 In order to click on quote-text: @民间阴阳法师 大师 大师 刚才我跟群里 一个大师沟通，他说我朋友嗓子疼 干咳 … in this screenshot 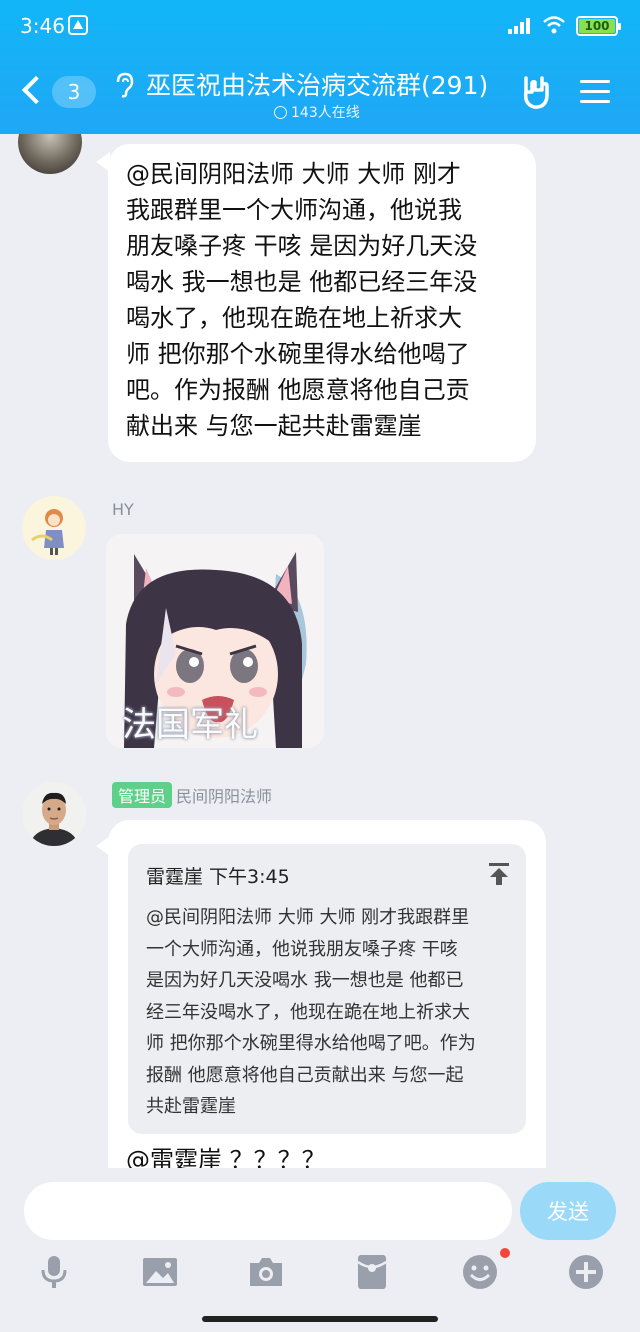, I will do `click(311, 1012)`.